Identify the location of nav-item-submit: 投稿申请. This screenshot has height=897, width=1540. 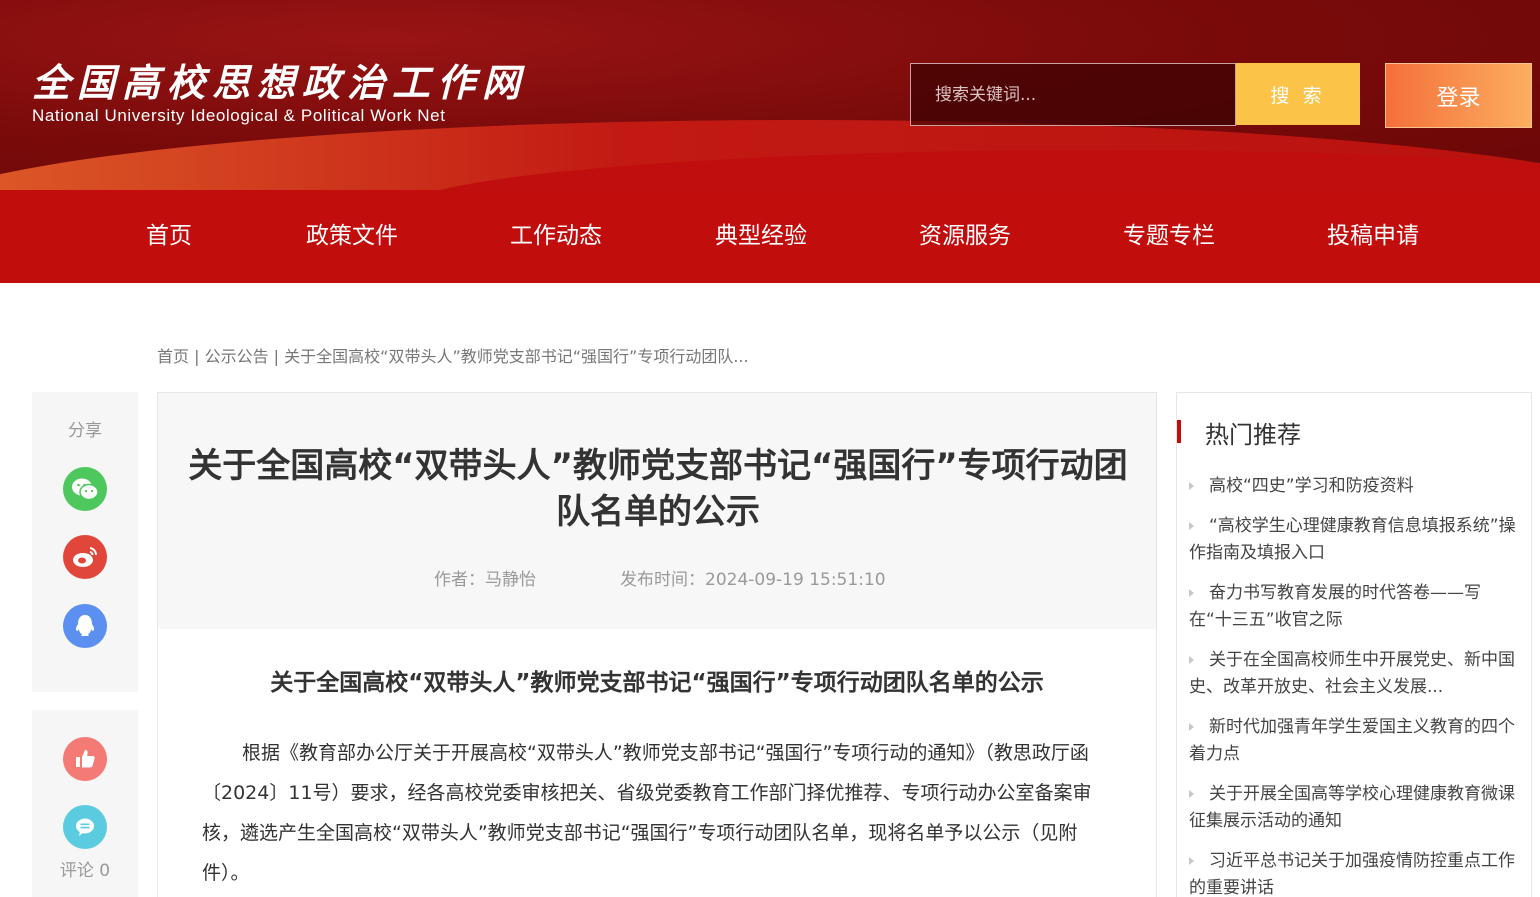
(1373, 236).